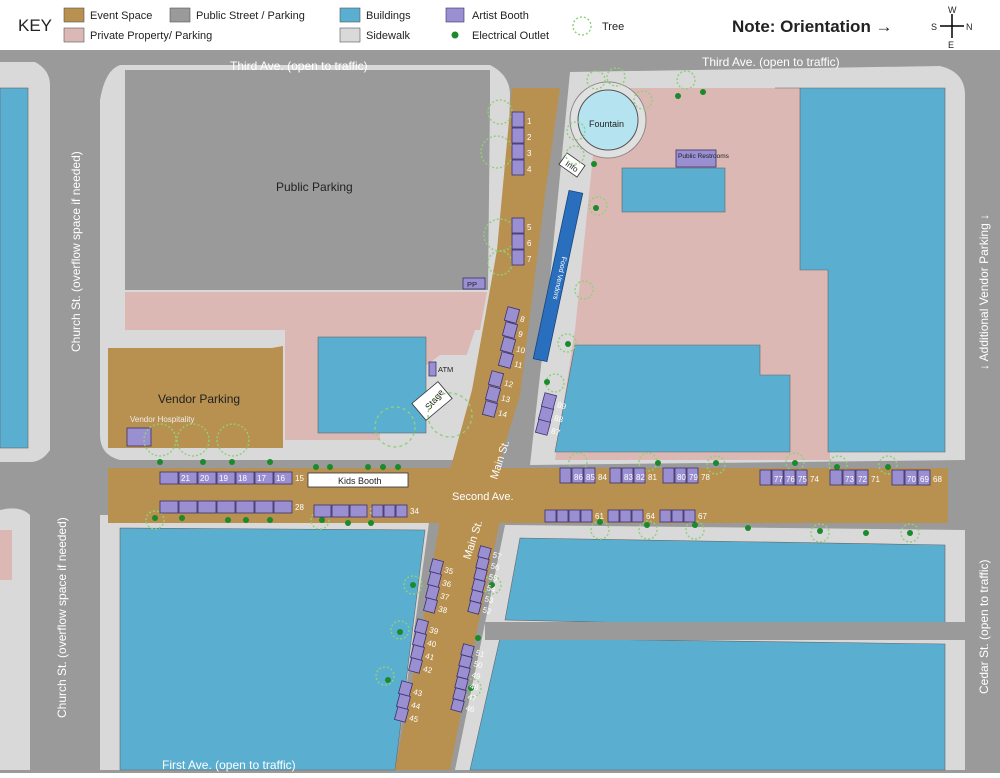 The image size is (1000, 778). Describe the element at coordinates (704, 156) in the screenshot. I see `public-restrooms-label: Public Restrooms` at that location.